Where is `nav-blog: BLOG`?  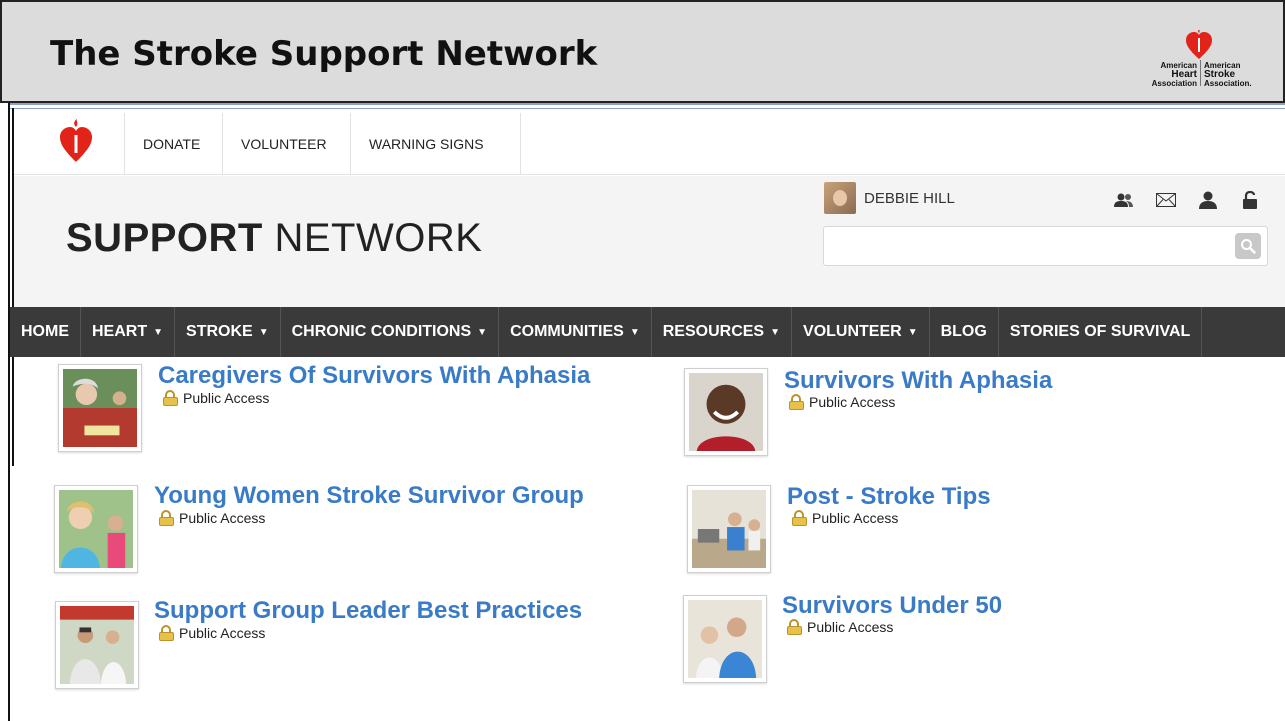
nav-blog: BLOG is located at coordinates (964, 332).